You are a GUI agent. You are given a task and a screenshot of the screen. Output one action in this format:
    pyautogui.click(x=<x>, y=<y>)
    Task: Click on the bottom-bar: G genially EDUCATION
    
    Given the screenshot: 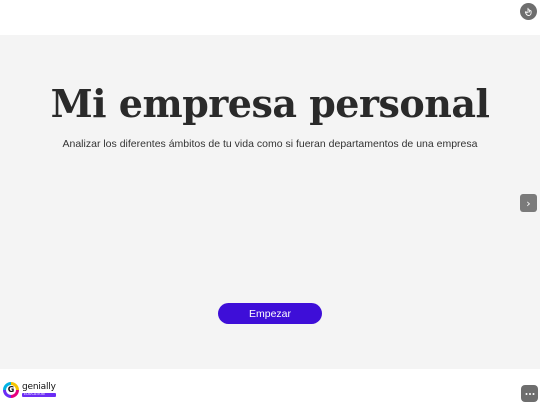 What is the action you would take?
    pyautogui.click(x=270, y=387)
    